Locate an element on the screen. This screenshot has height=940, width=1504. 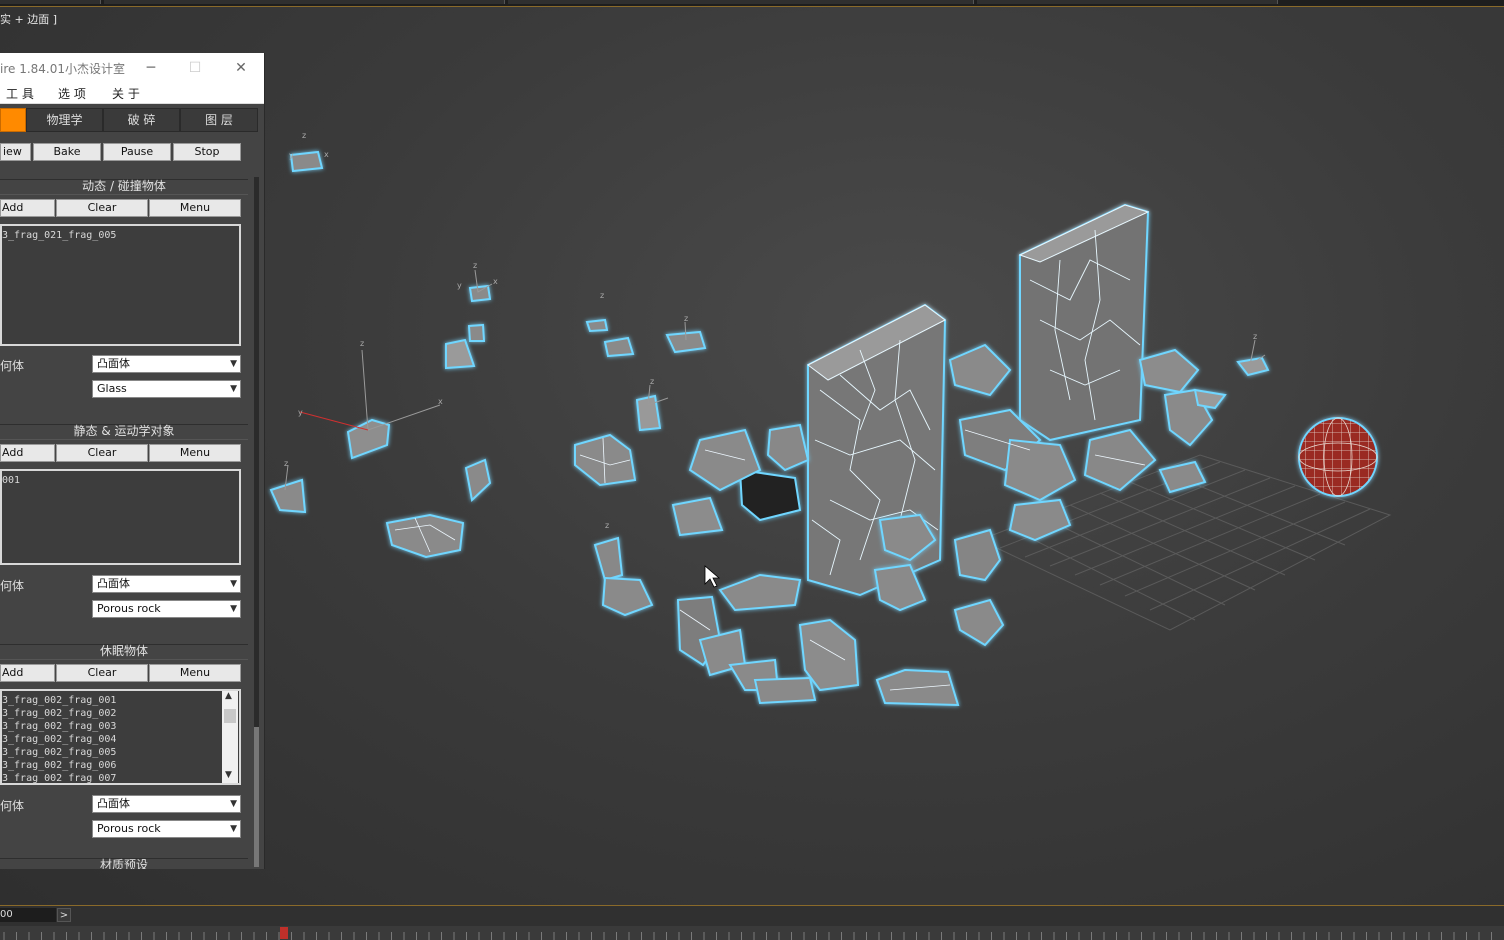
dynamic-add-button: Add is located at coordinates (27, 208).